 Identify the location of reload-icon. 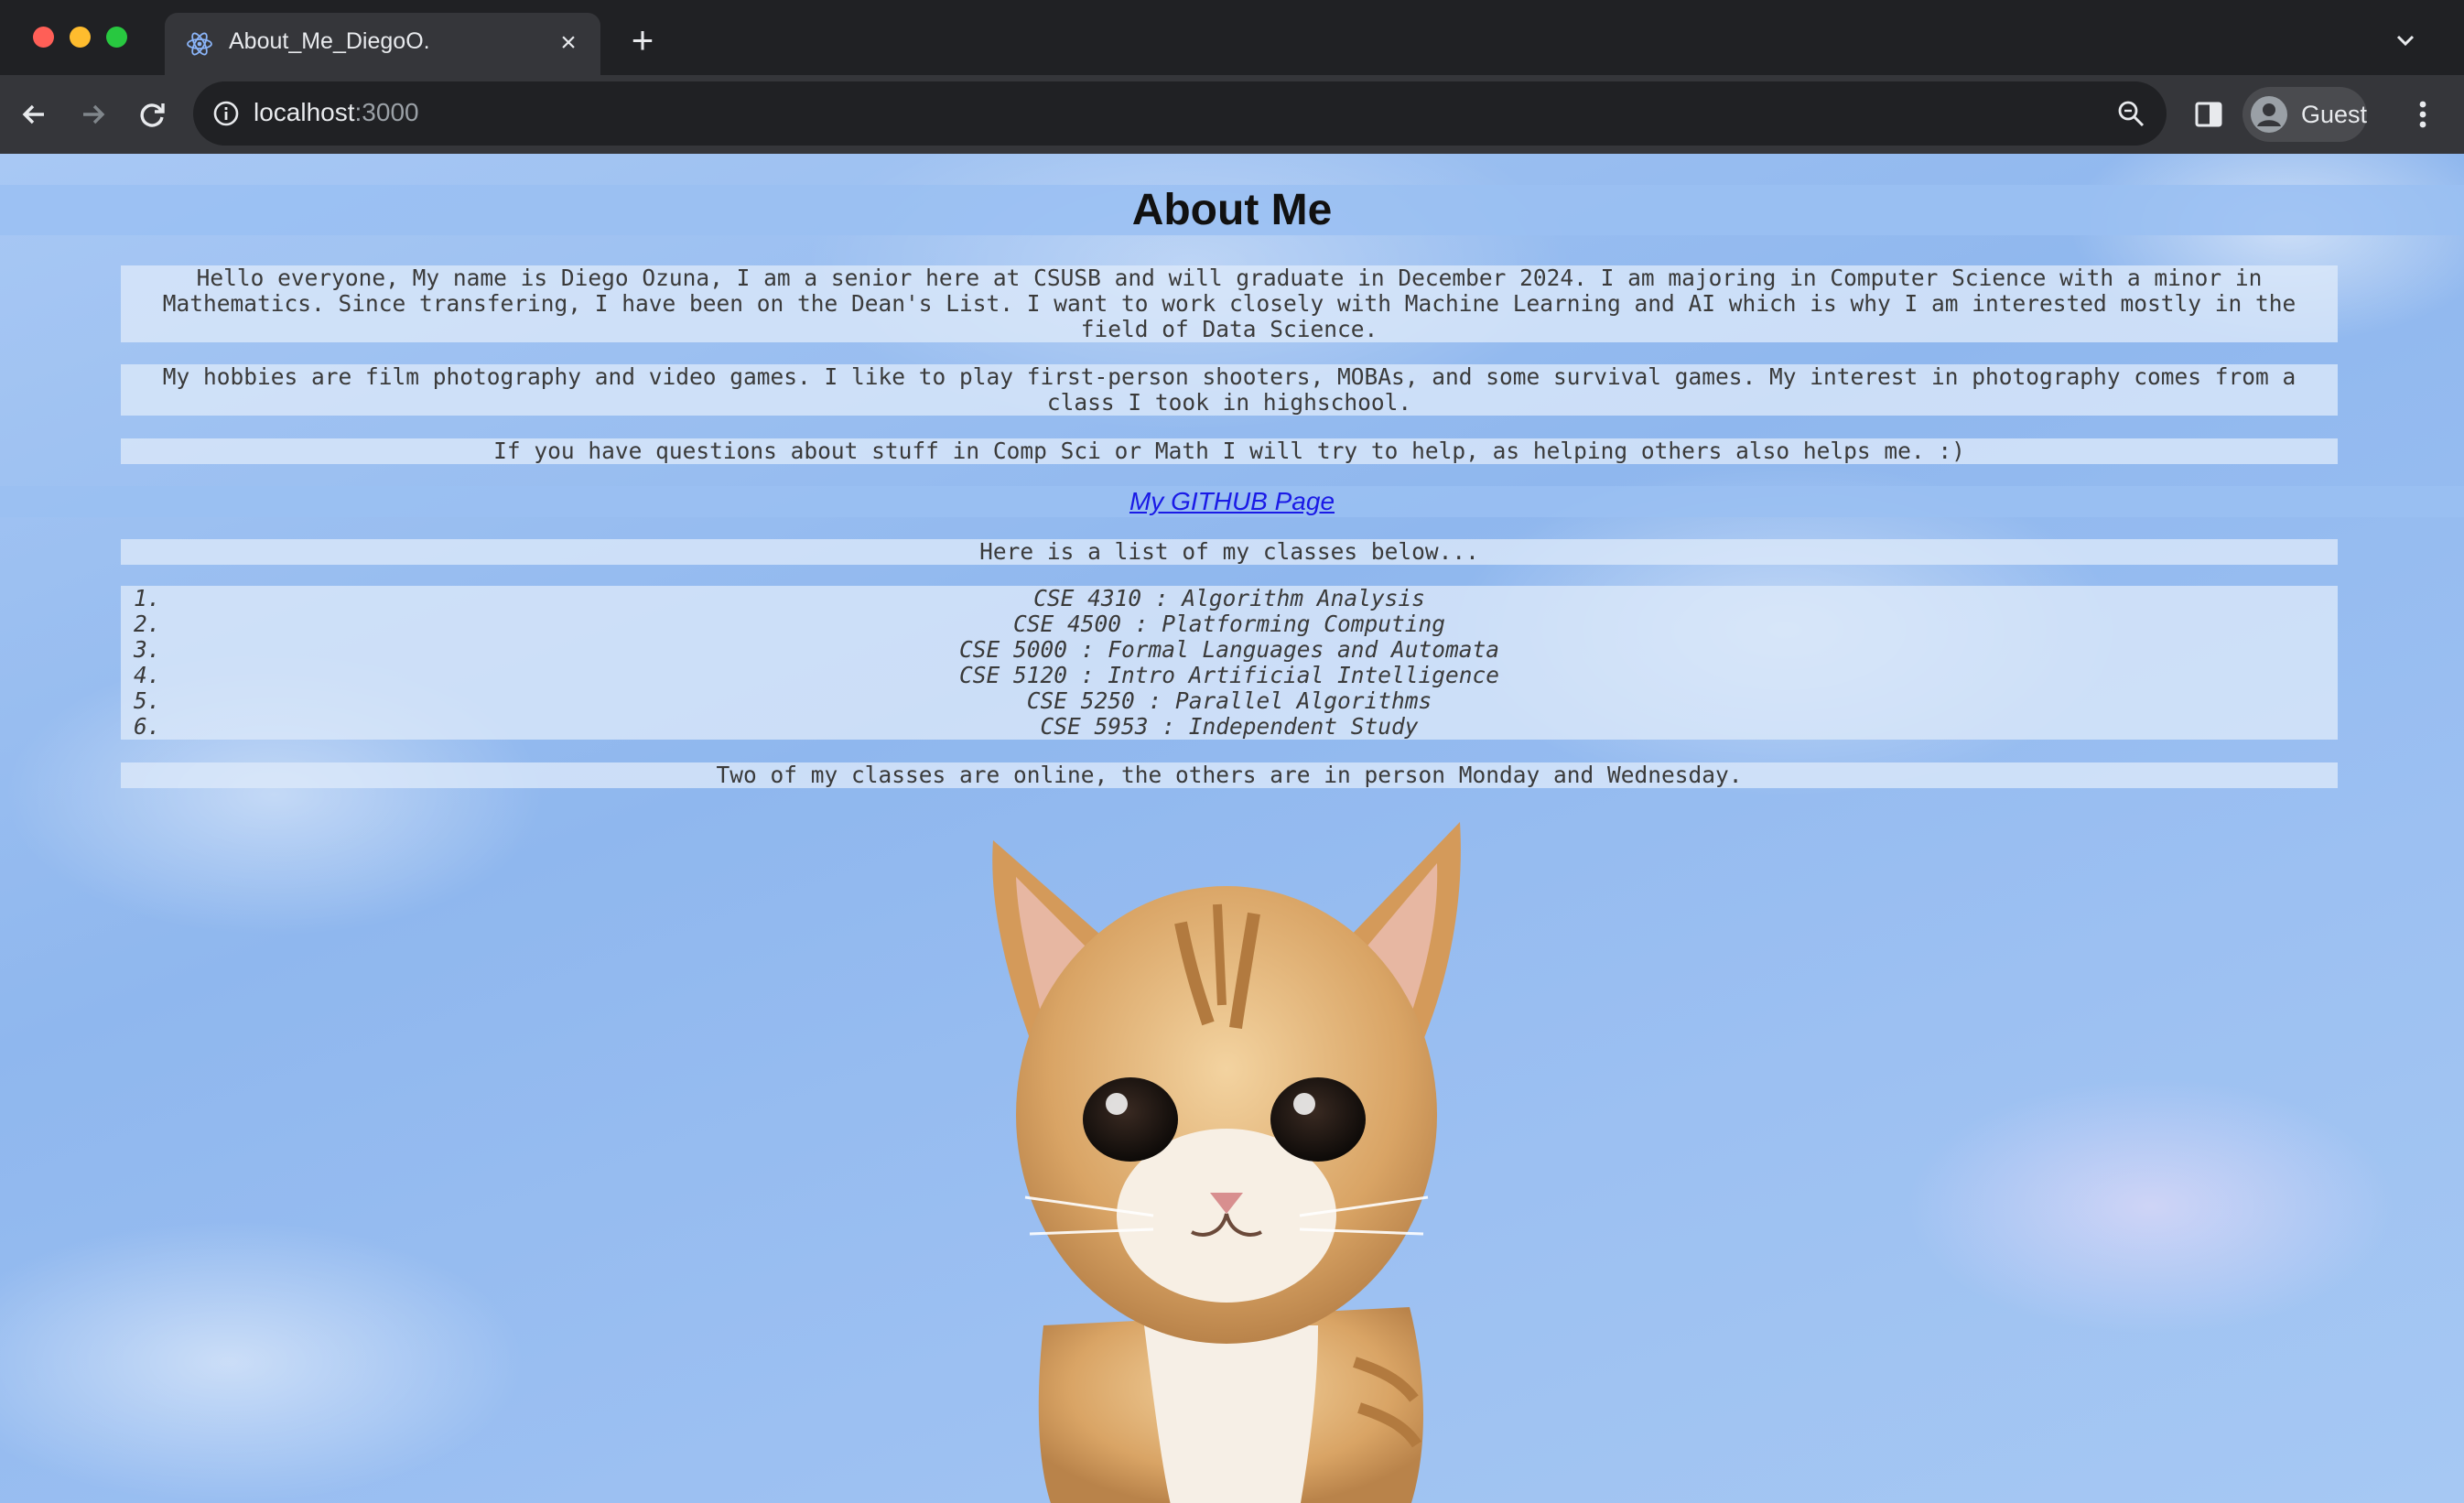
(152, 115).